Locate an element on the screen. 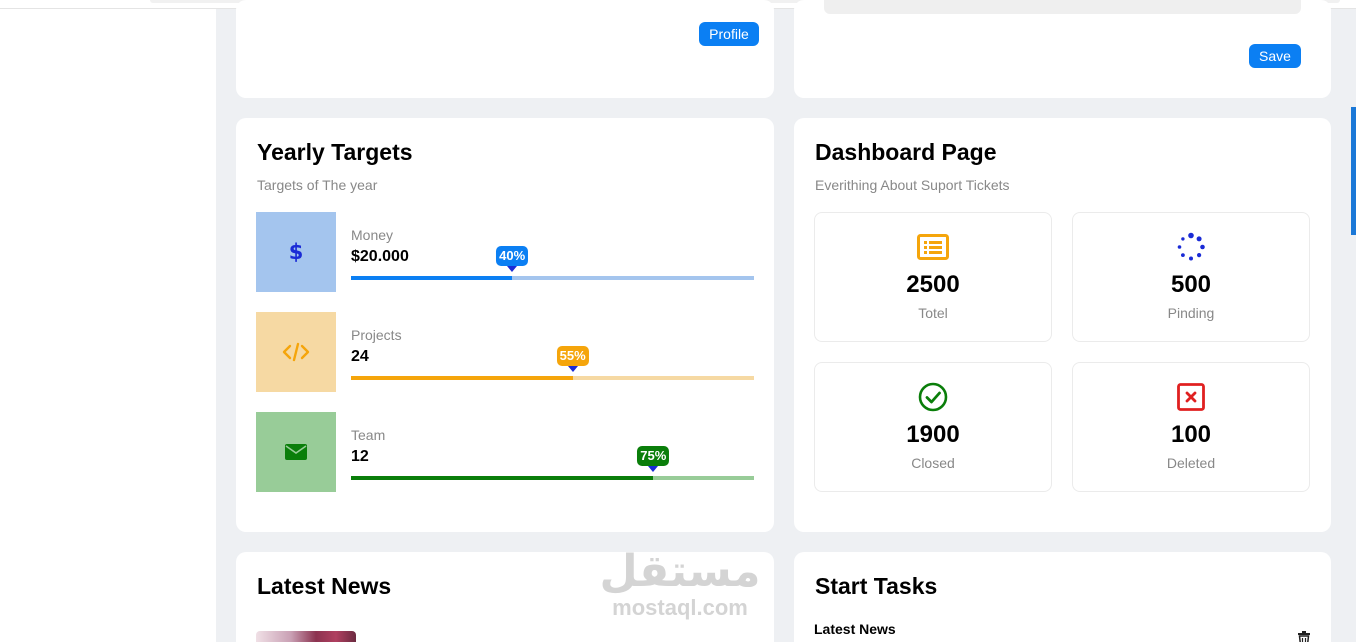 The image size is (1356, 642). target-team: Team 12 75% is located at coordinates (505, 452).